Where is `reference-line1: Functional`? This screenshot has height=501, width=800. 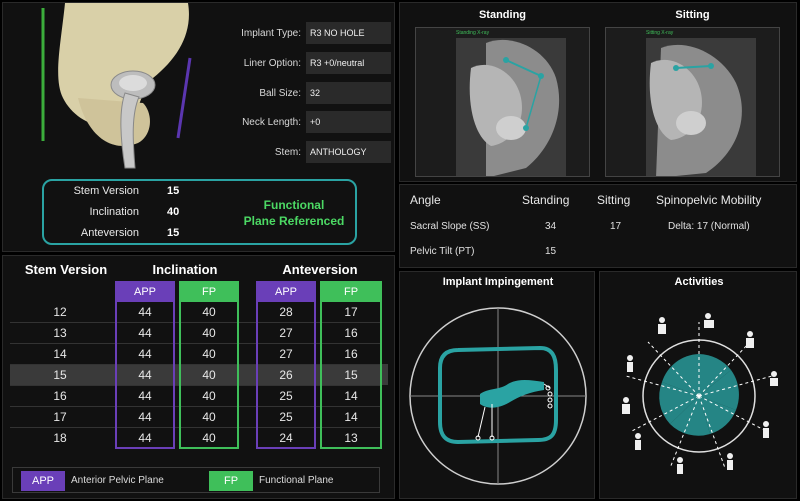 reference-line1: Functional is located at coordinates (294, 205).